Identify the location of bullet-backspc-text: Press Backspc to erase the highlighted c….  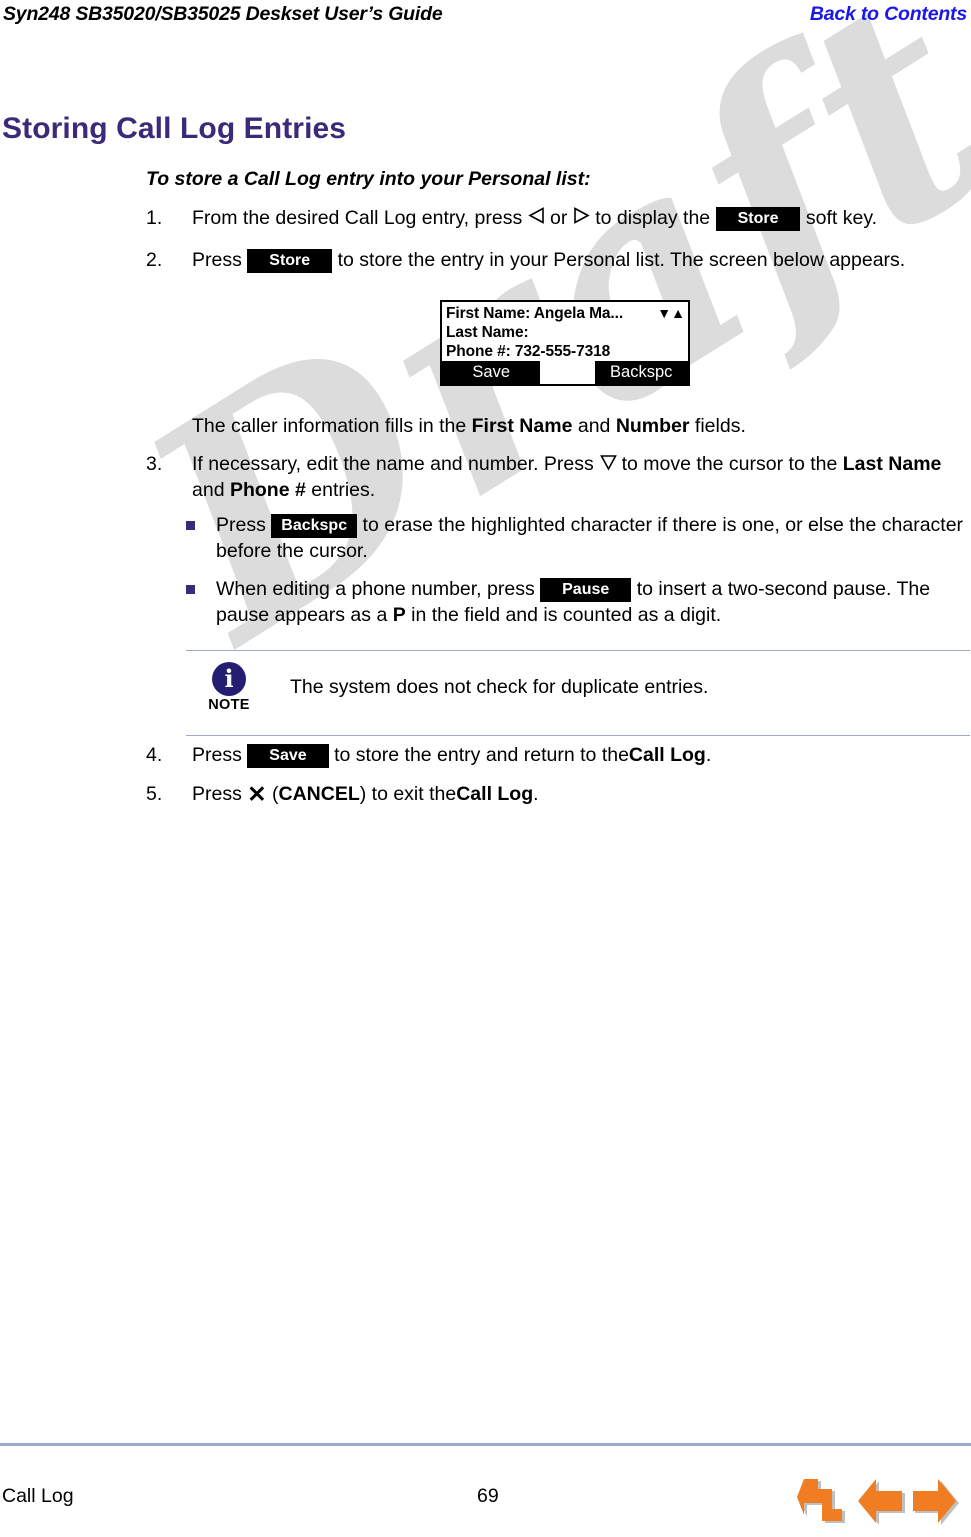
(591, 538).